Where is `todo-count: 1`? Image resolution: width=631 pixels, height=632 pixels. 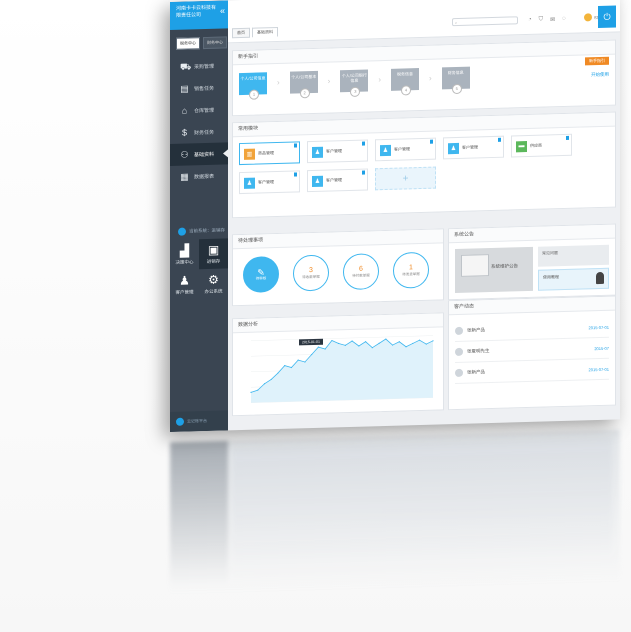 todo-count: 1 is located at coordinates (411, 267).